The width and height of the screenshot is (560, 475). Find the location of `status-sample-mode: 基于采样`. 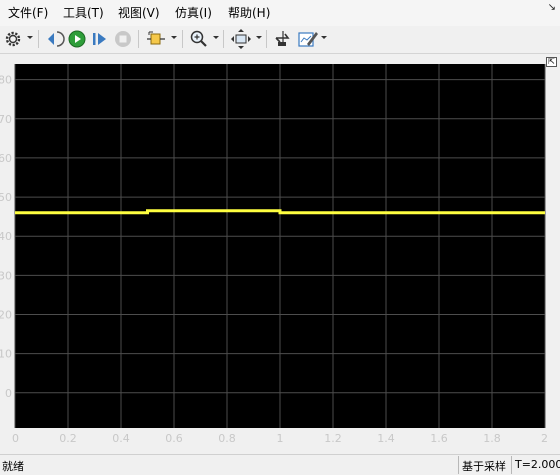

status-sample-mode: 基于采样 is located at coordinates (483, 465).